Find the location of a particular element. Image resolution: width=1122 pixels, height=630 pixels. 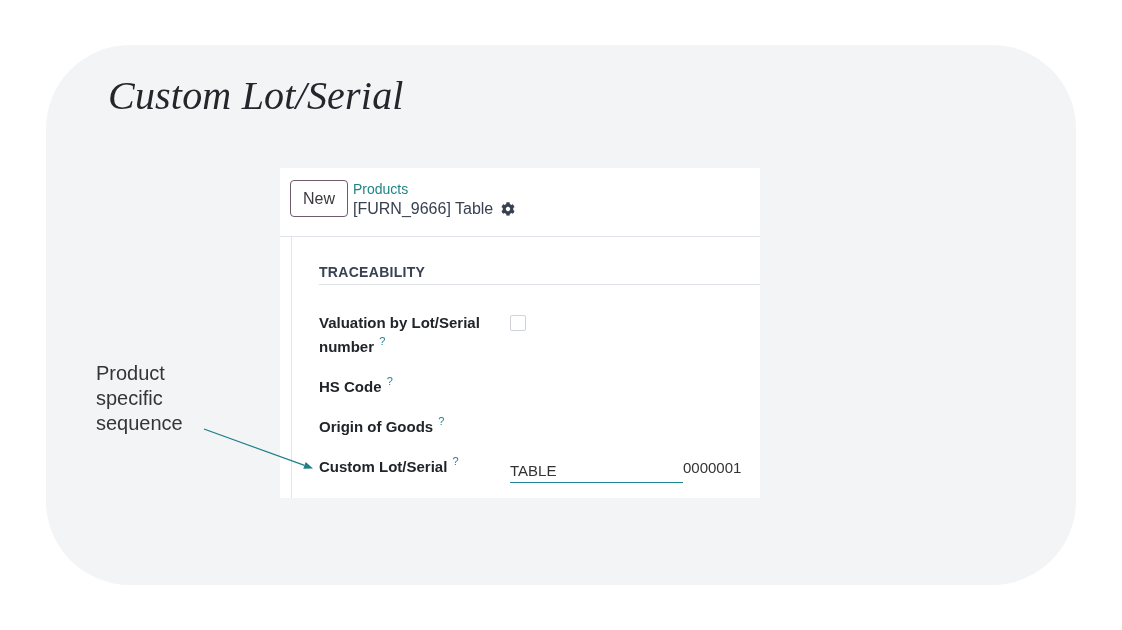

slide-title: Custom Lot/Serial is located at coordinates (256, 96).